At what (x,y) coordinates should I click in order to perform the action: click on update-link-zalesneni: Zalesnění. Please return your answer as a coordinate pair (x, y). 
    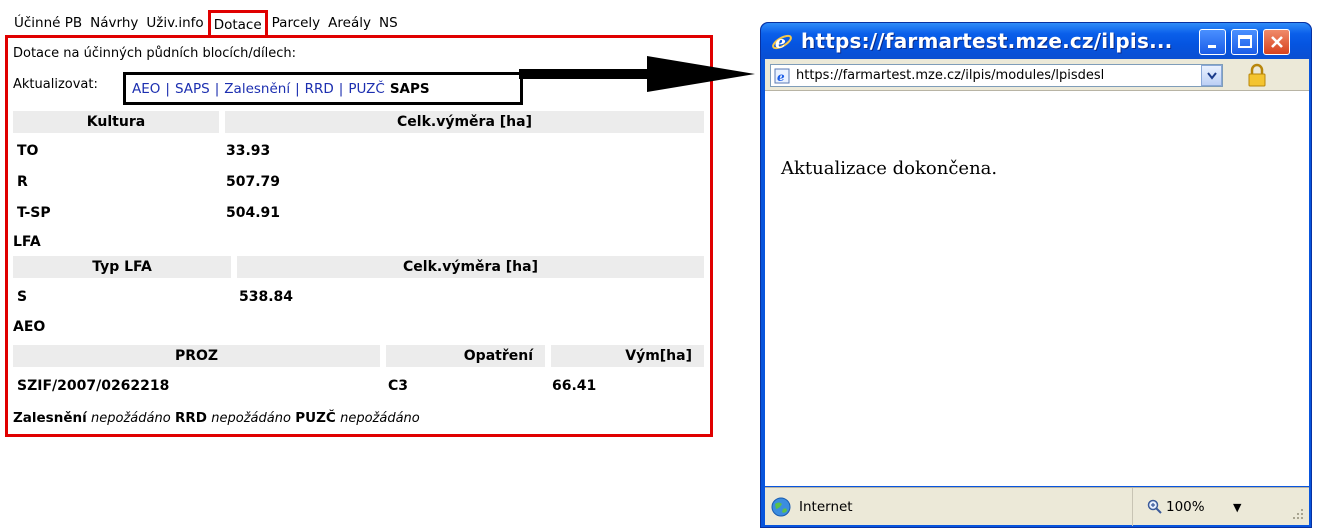
    Looking at the image, I should click on (257, 89).